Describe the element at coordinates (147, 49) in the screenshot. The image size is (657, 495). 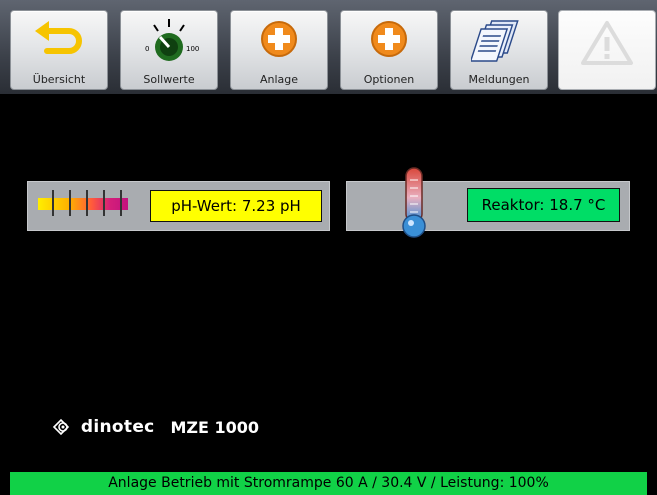
I see `dial-min-label: 0` at that location.